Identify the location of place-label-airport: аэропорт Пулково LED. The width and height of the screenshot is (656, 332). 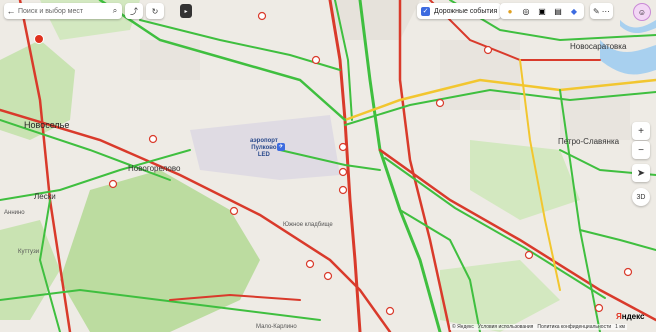
(264, 148).